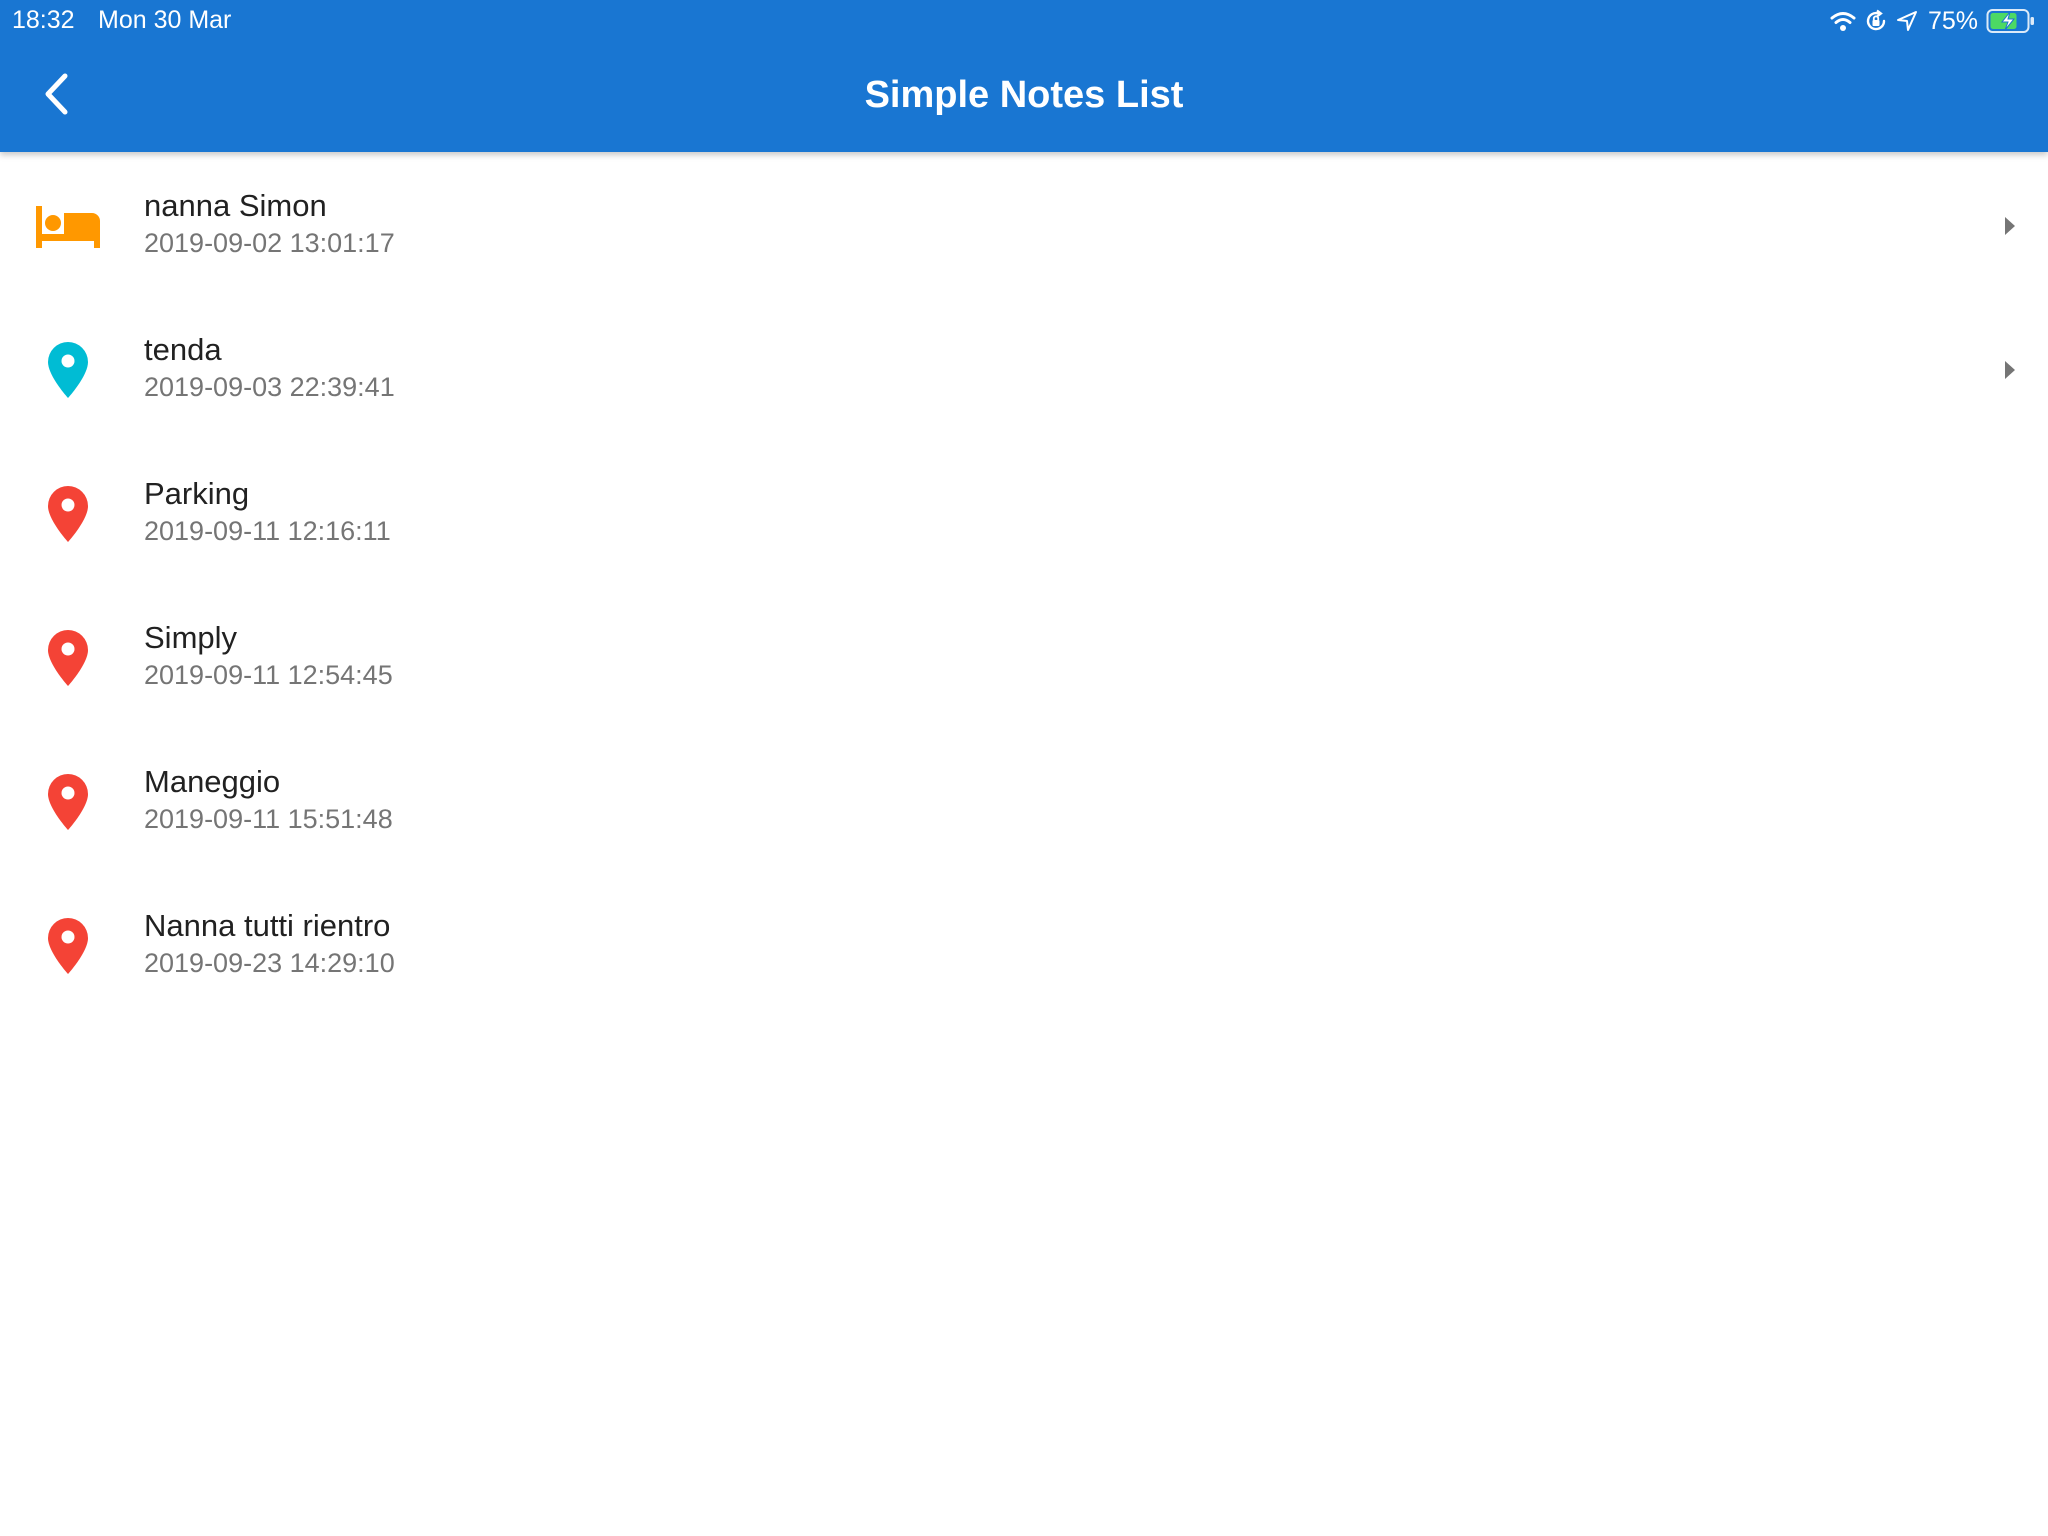 The height and width of the screenshot is (1536, 2048). What do you see at coordinates (1024, 368) in the screenshot?
I see `note-list-item: tenda 2019-09-03 22:39:41` at bounding box center [1024, 368].